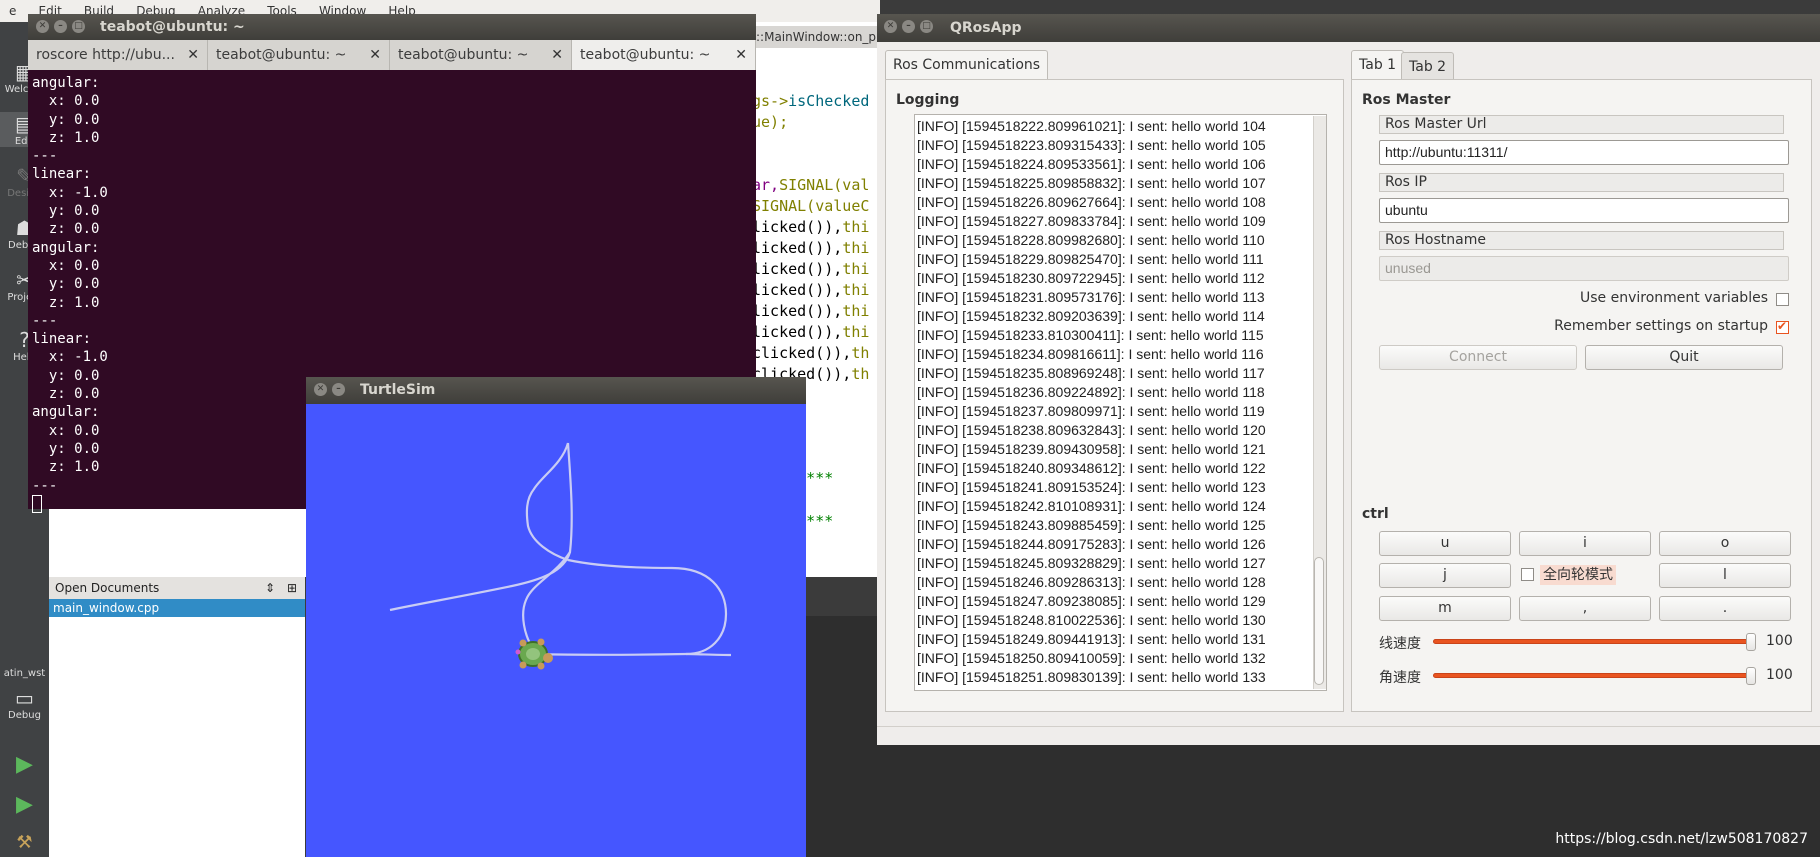 The width and height of the screenshot is (1820, 857). I want to click on tab-ros-communications: Ros Communications, so click(967, 65).